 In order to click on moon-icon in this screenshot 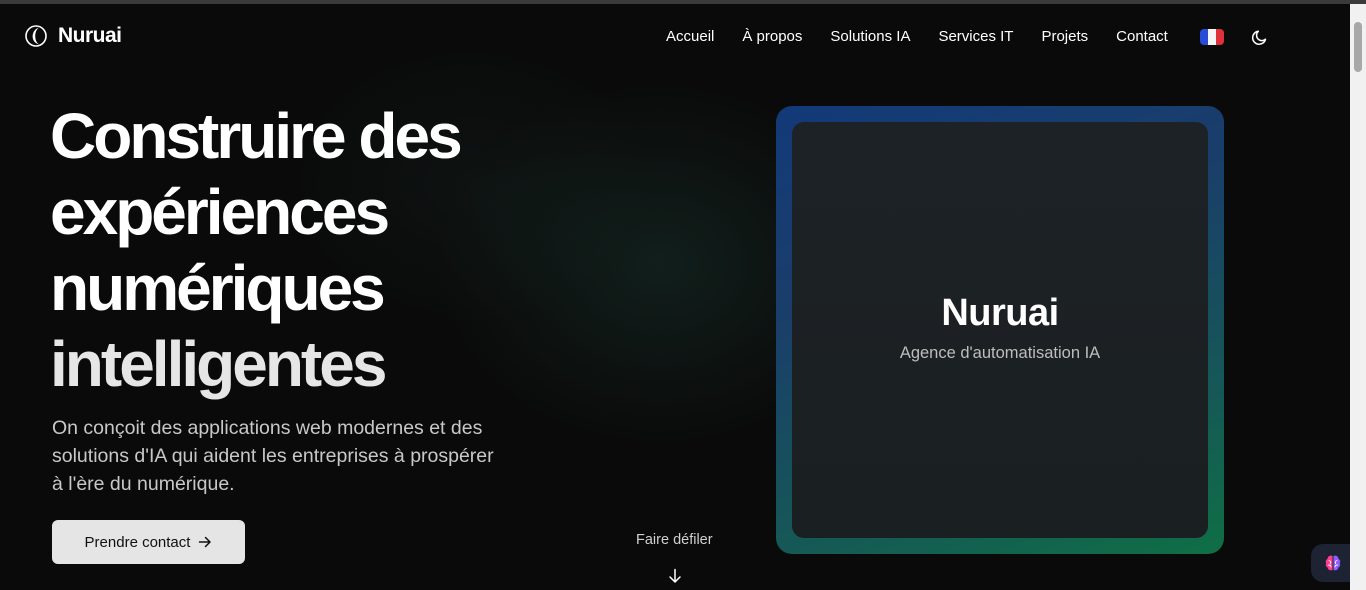, I will do `click(1260, 37)`.